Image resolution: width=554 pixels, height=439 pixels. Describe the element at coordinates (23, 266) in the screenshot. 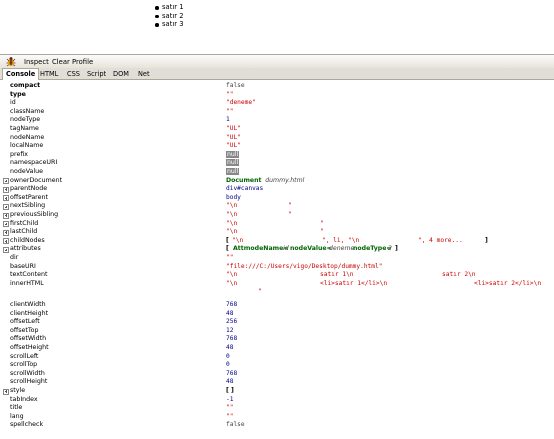

I see `prop-name: baseURI` at that location.